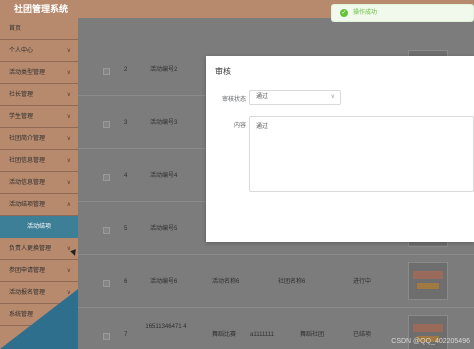 The width and height of the screenshot is (474, 349). What do you see at coordinates (30, 249) in the screenshot?
I see `sidebar-item-label: 负责人更换管理` at bounding box center [30, 249].